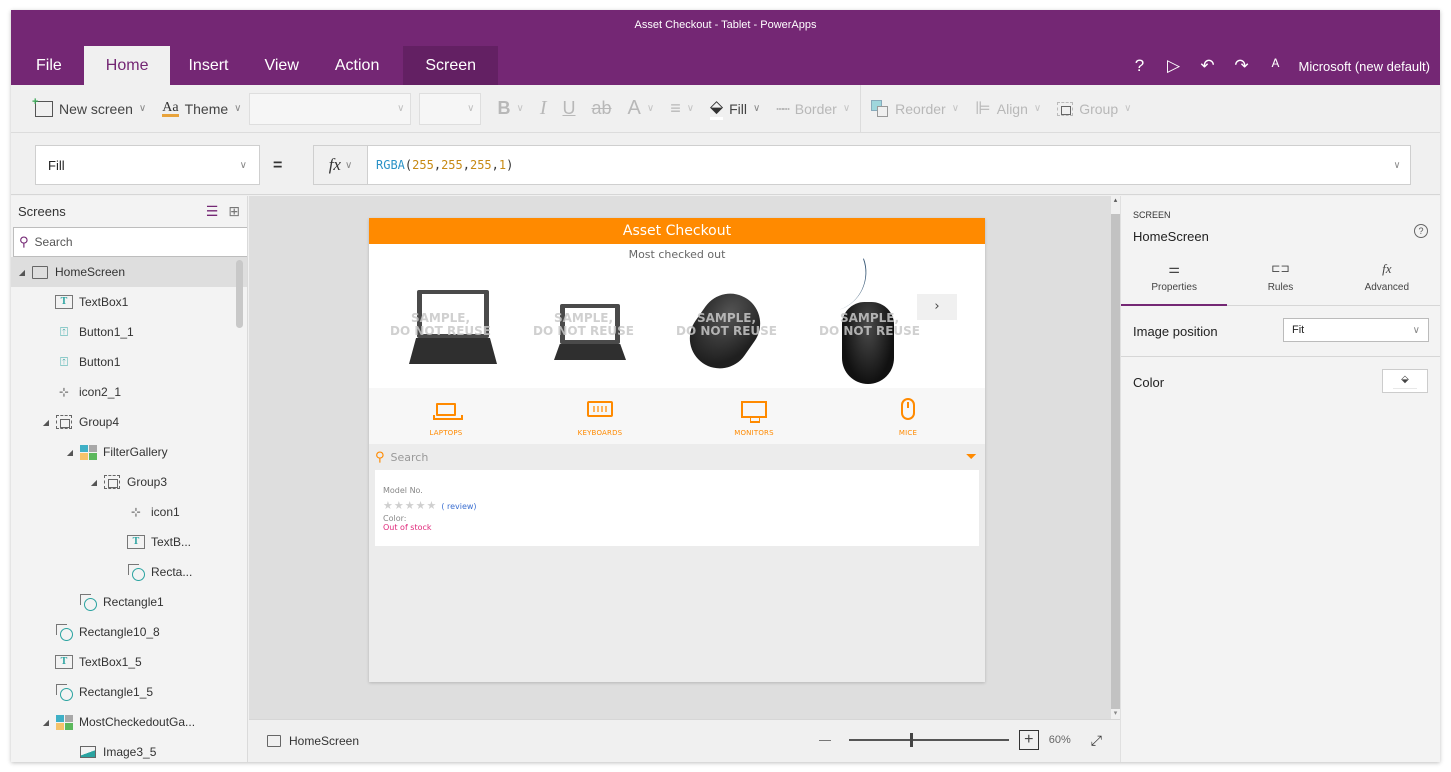 The image size is (1451, 772). I want to click on formula-input: RGBA(255, 255, 255, 1) ∨, so click(889, 165).